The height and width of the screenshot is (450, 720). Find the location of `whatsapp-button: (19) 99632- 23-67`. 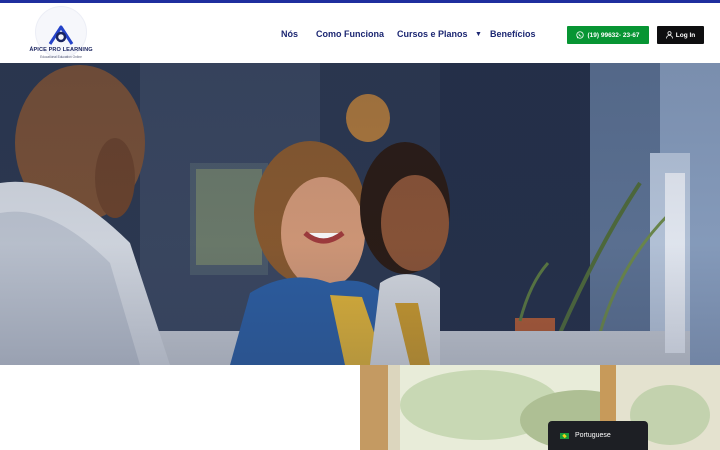

whatsapp-button: (19) 99632- 23-67 is located at coordinates (608, 35).